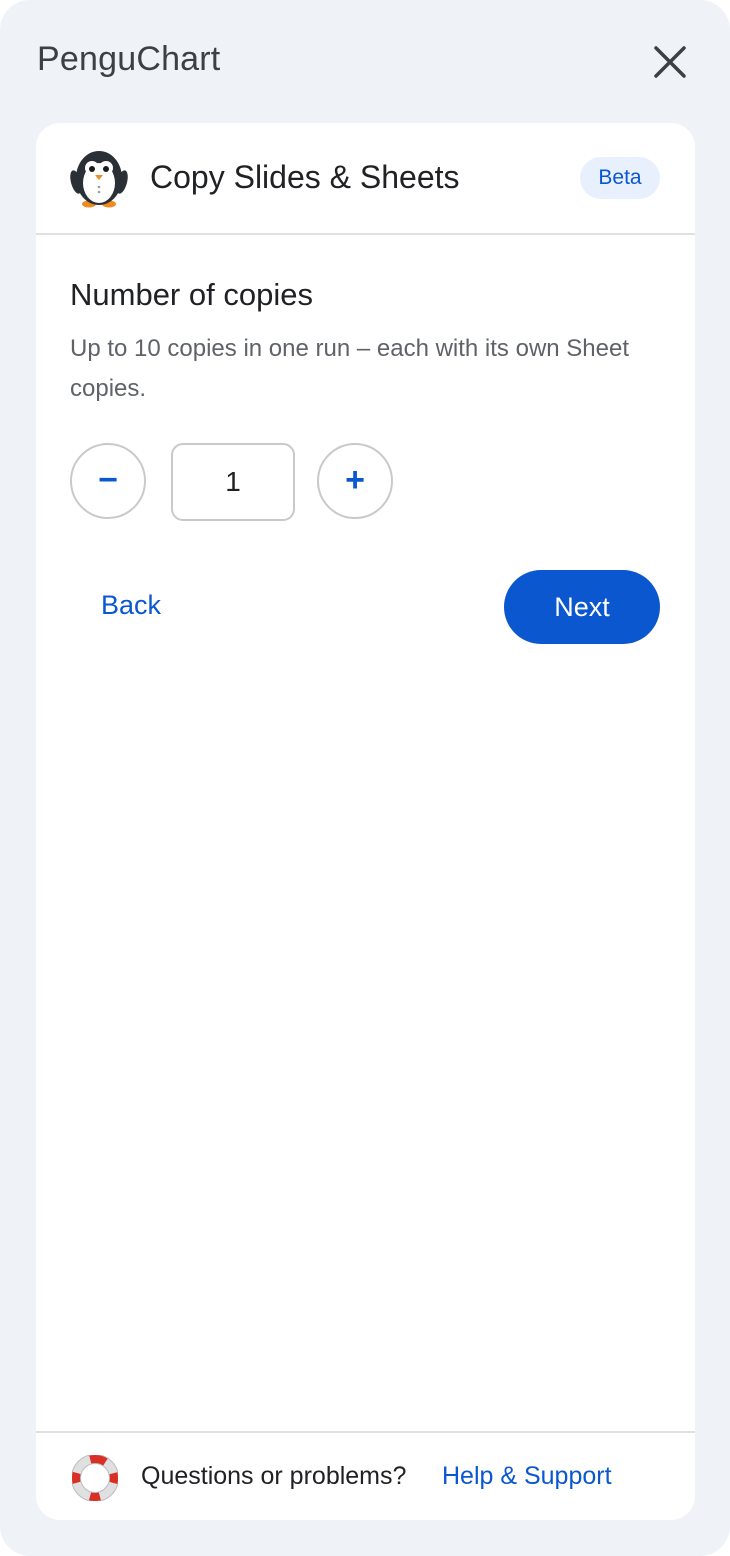 This screenshot has height=1556, width=730. I want to click on copies-input, so click(233, 482).